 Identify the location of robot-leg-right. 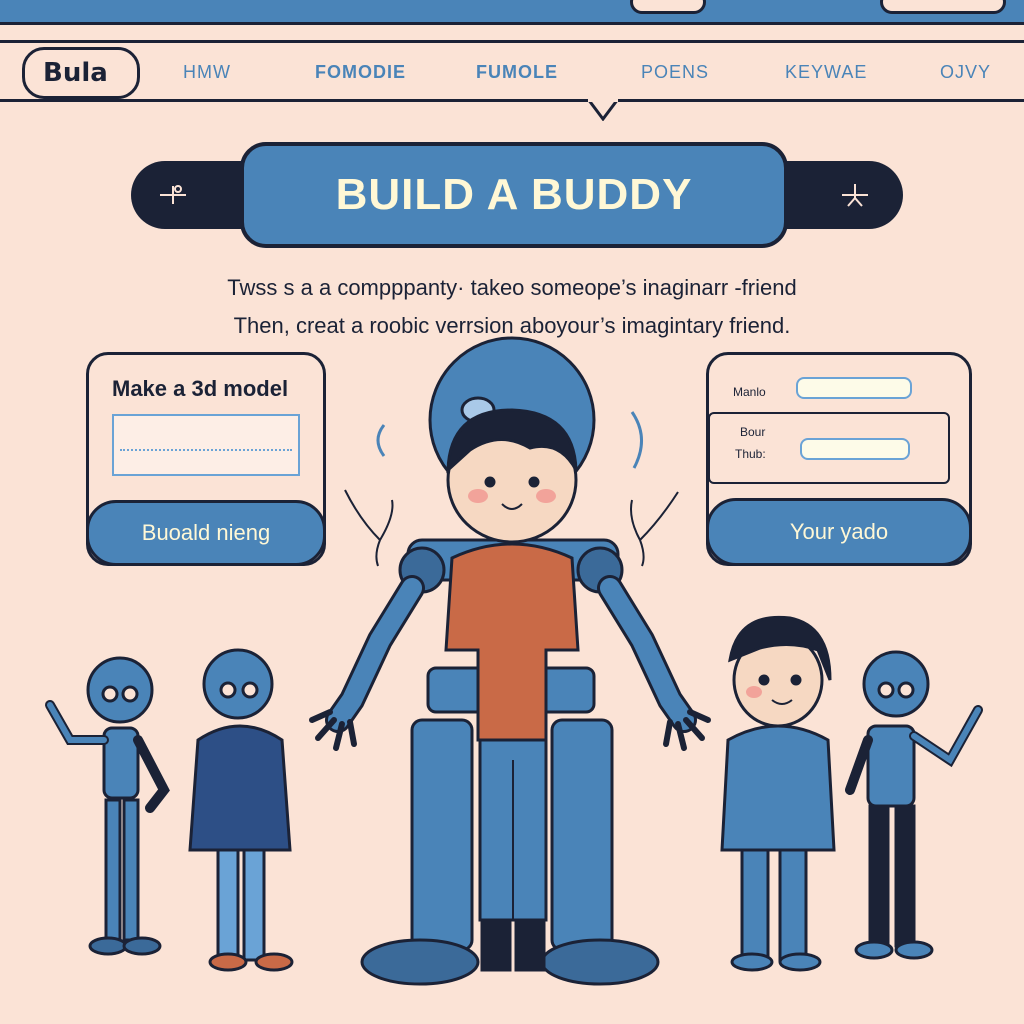
(582, 835).